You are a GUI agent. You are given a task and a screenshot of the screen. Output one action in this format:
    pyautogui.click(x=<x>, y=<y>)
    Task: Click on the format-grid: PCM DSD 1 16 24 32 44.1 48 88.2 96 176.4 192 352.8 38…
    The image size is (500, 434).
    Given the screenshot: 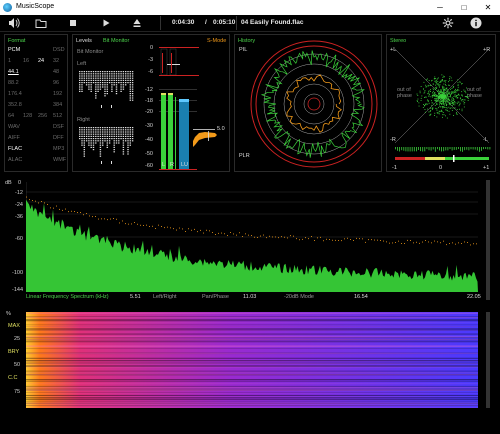 What is the action you would take?
    pyautogui.click(x=37, y=108)
    